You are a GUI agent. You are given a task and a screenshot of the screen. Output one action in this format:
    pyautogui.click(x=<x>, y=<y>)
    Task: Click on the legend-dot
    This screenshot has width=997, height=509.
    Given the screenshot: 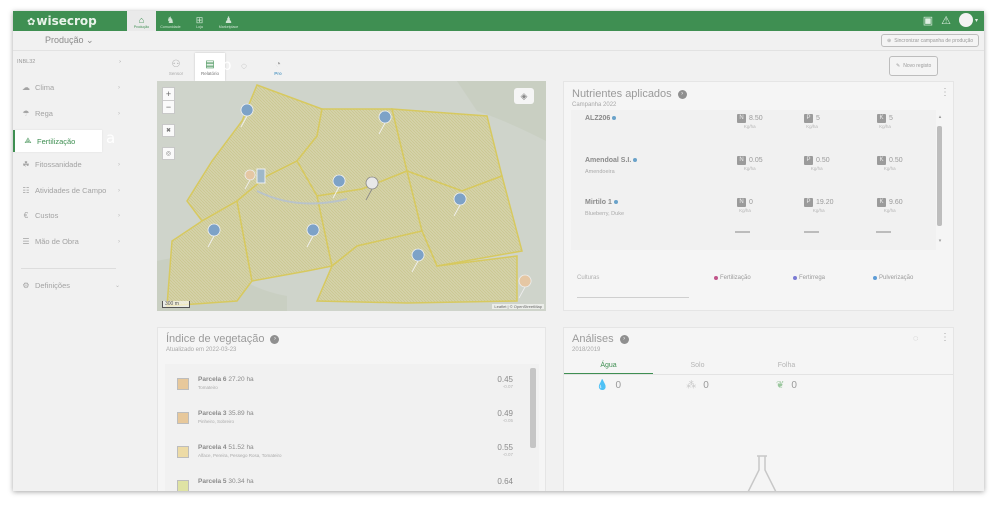 What is the action you would take?
    pyautogui.click(x=795, y=278)
    